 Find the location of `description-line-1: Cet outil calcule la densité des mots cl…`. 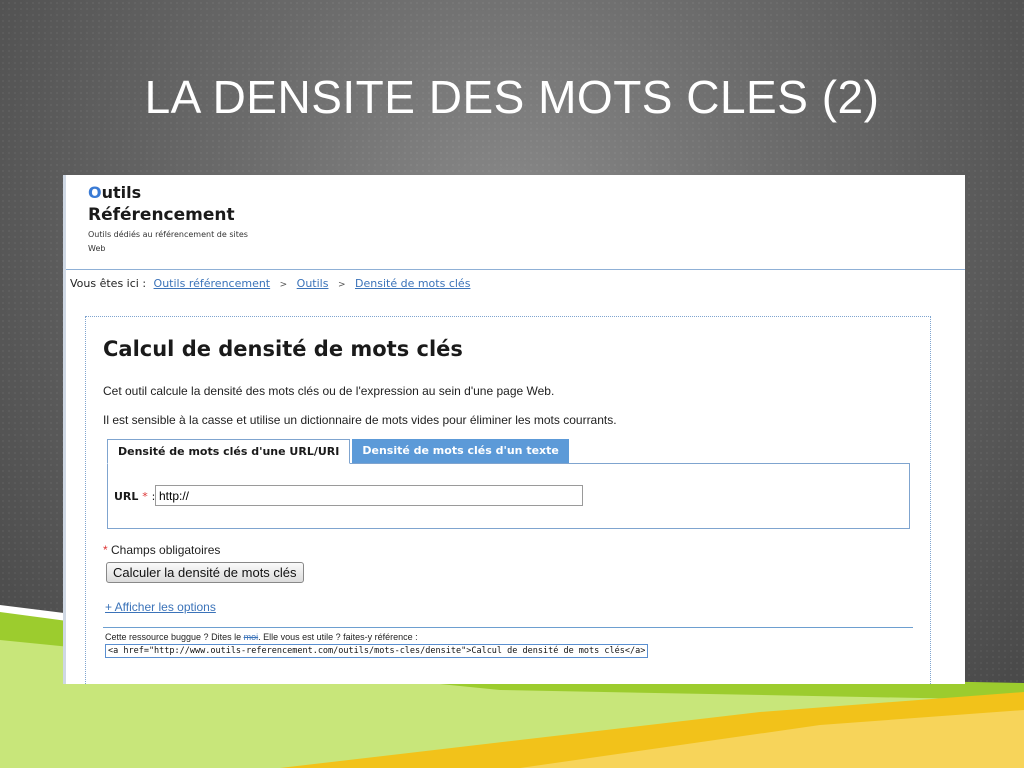

description-line-1: Cet outil calcule la densité des mots cl… is located at coordinates (329, 391).